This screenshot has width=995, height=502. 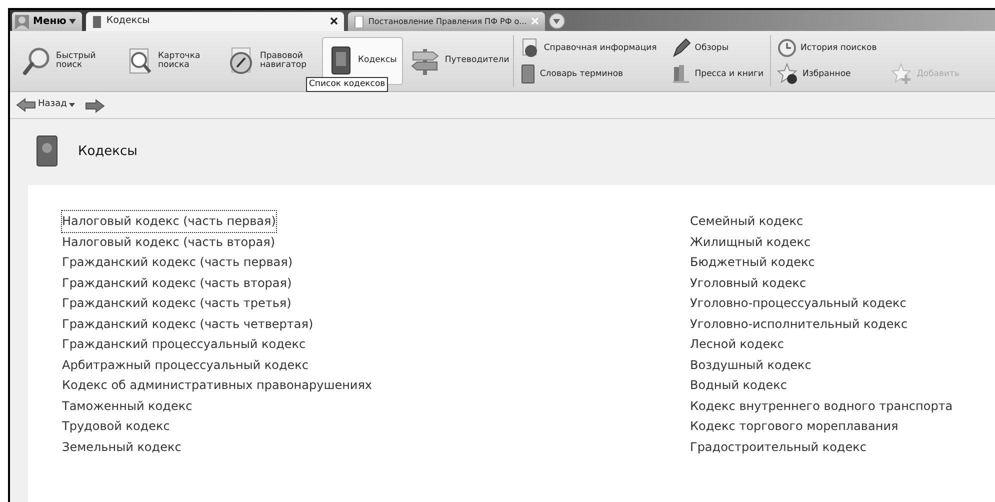 I want to click on tooltip: Список кодексов, so click(x=347, y=84).